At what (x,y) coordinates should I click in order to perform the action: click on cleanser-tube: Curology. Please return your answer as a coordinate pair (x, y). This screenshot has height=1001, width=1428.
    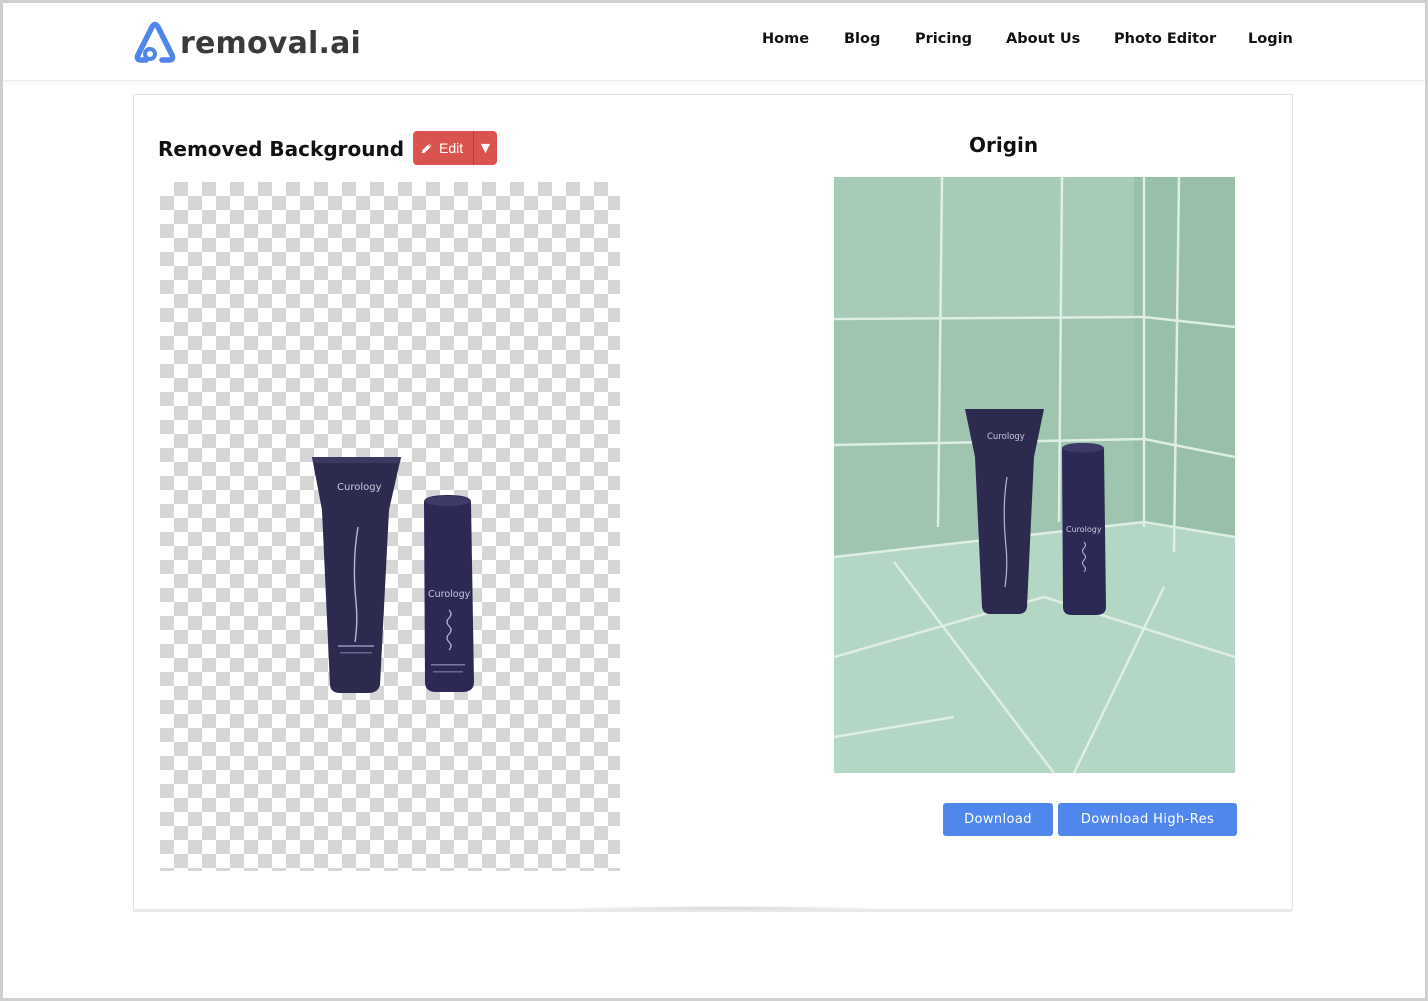
    Looking at the image, I should click on (356, 575).